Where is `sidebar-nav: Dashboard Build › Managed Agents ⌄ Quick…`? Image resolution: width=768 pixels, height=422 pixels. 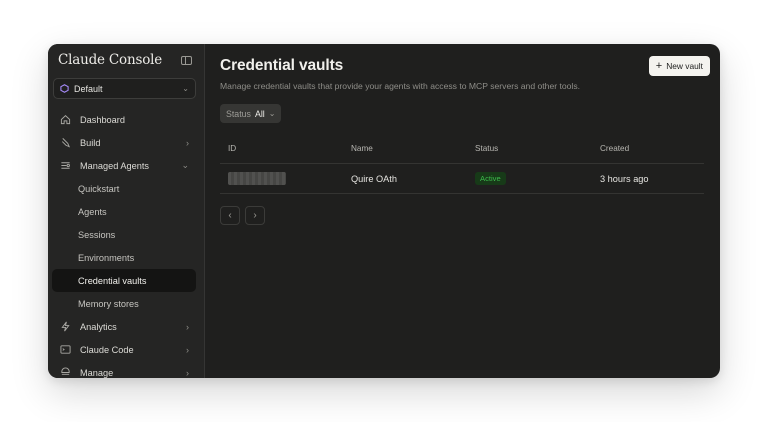
sidebar-nav: Dashboard Build › Managed Agents ⌄ Quick… is located at coordinates (124, 243).